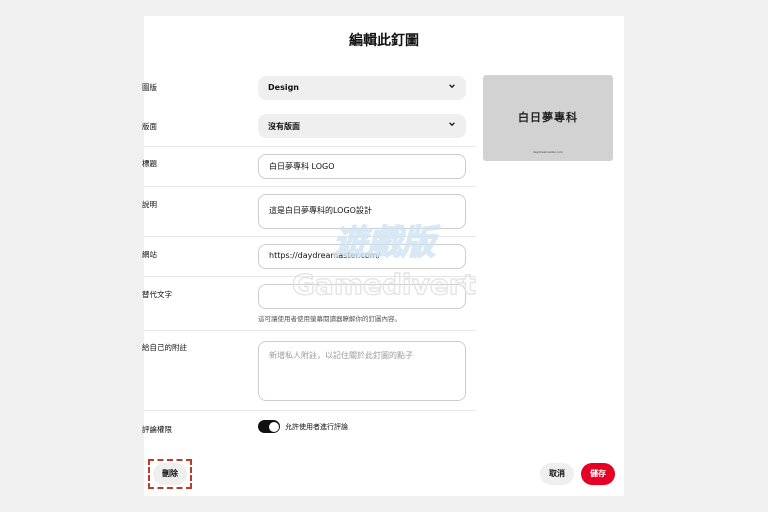  I want to click on comments-toggle-label: 允許使用者進行評論, so click(316, 427).